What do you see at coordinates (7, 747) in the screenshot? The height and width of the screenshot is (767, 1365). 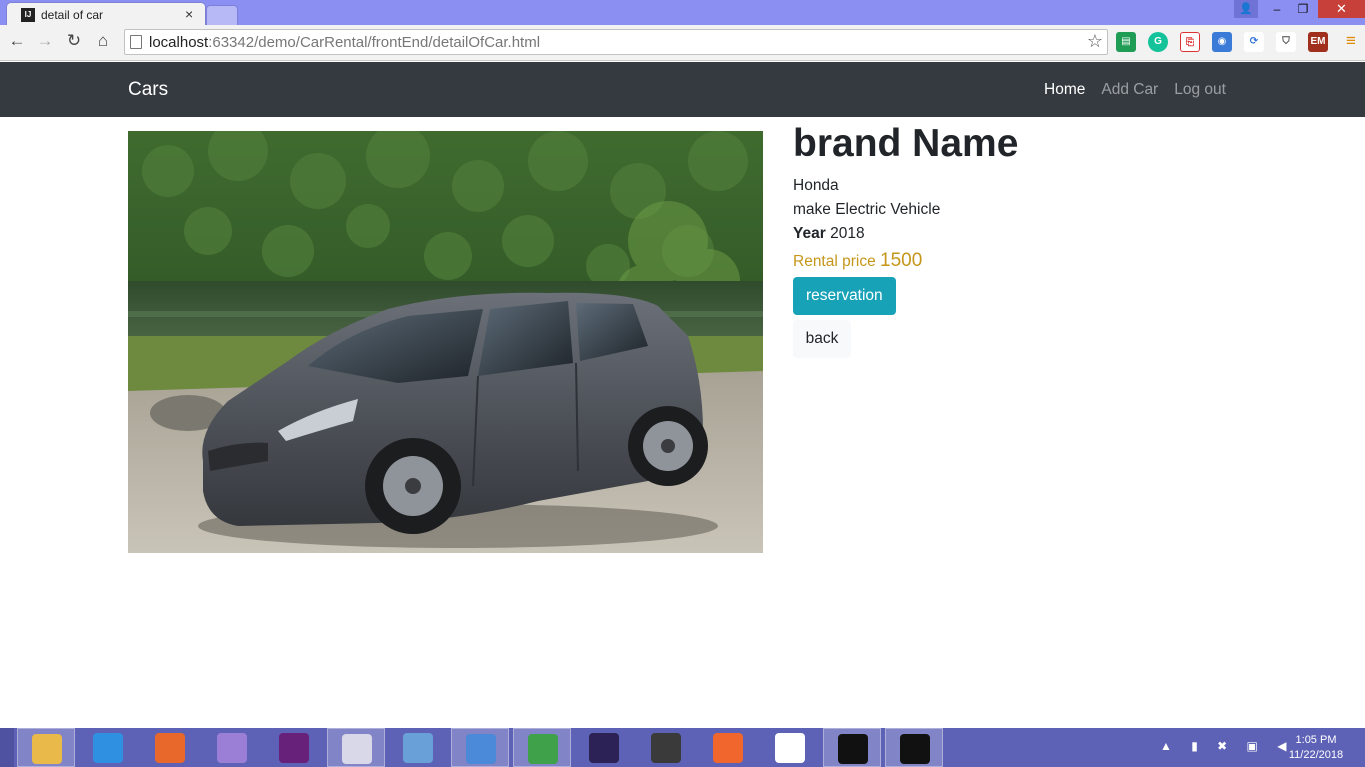 I see `start-button` at bounding box center [7, 747].